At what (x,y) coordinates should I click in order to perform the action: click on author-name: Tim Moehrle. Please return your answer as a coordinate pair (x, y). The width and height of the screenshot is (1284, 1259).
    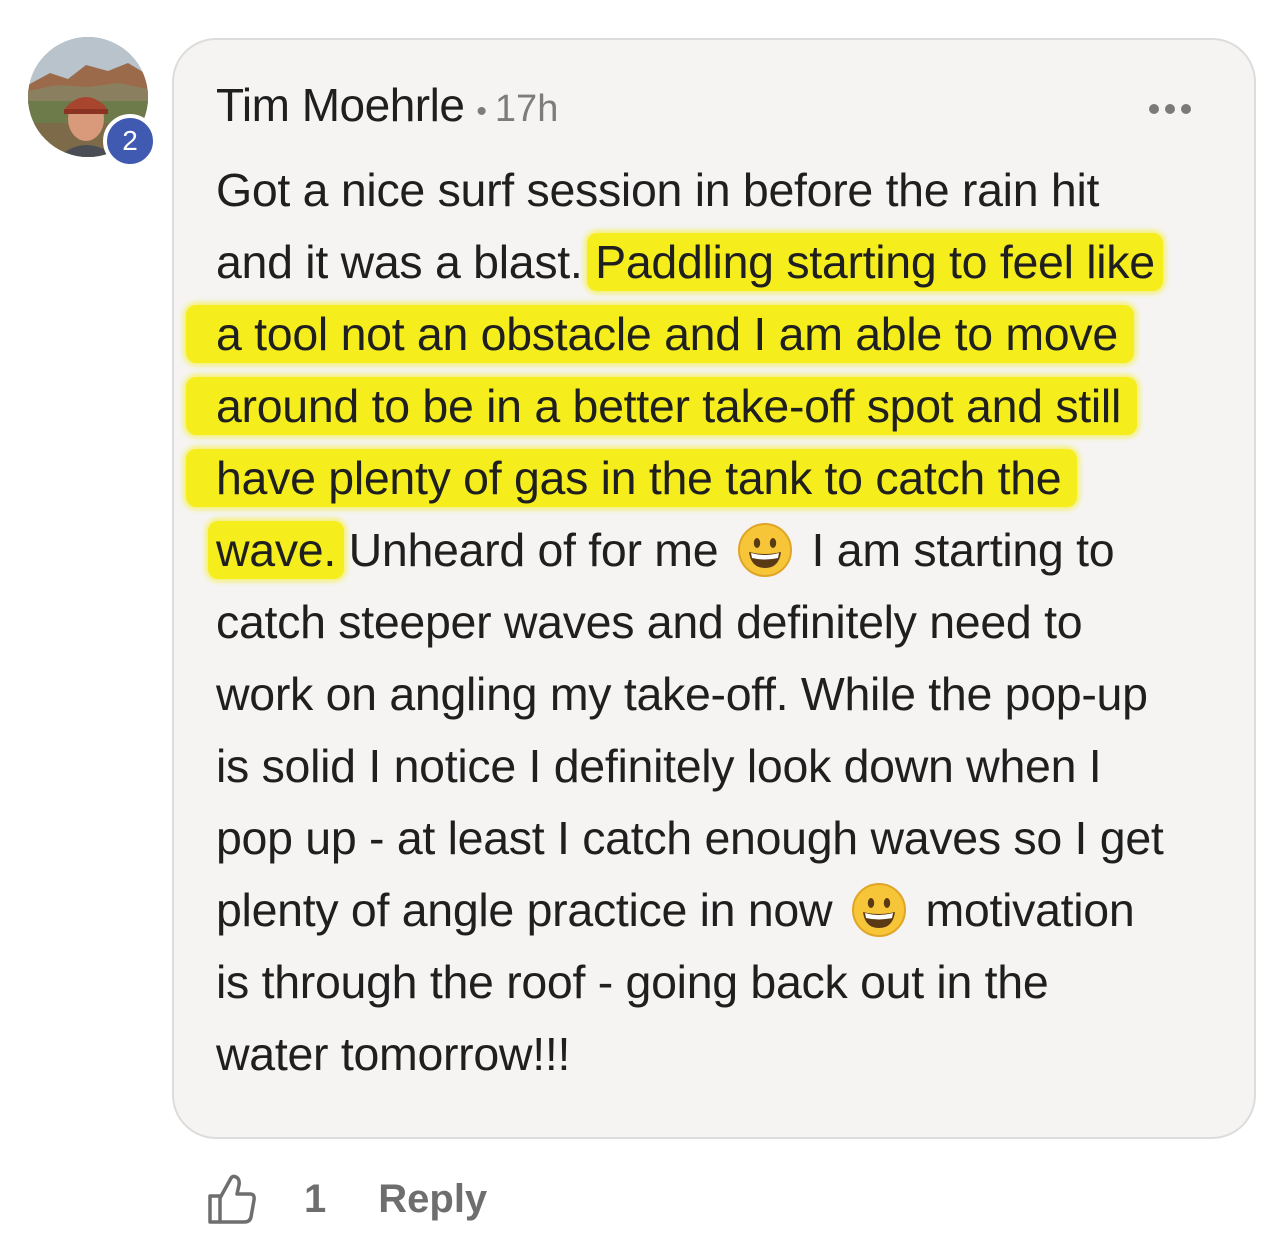
    Looking at the image, I should click on (340, 105).